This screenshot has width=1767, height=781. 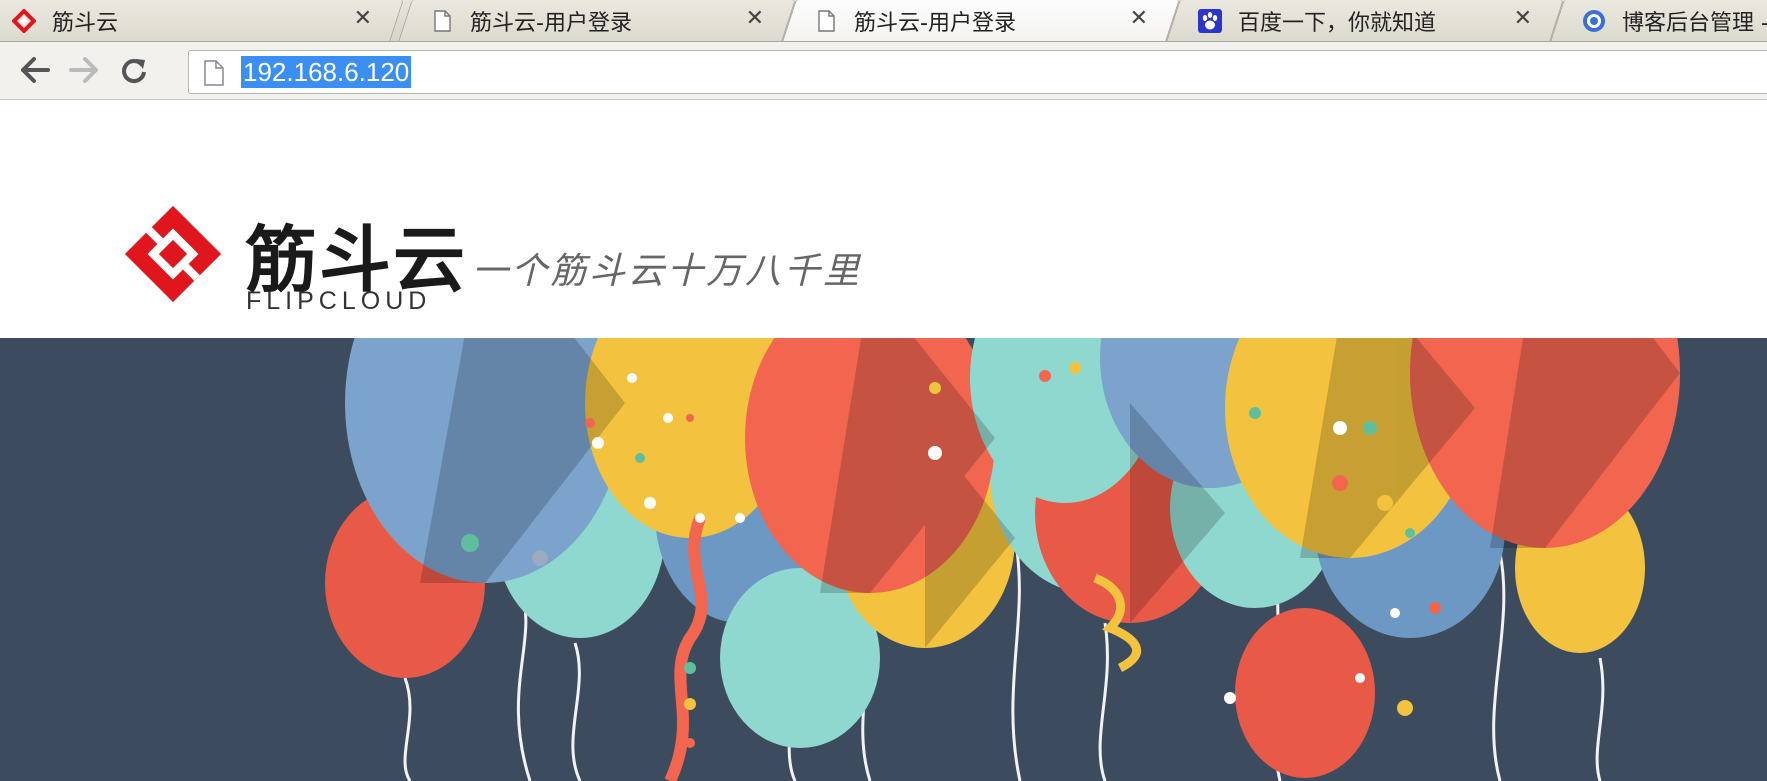 What do you see at coordinates (202, 20) in the screenshot?
I see `tab-flipcloud: 筋斗云 ✕` at bounding box center [202, 20].